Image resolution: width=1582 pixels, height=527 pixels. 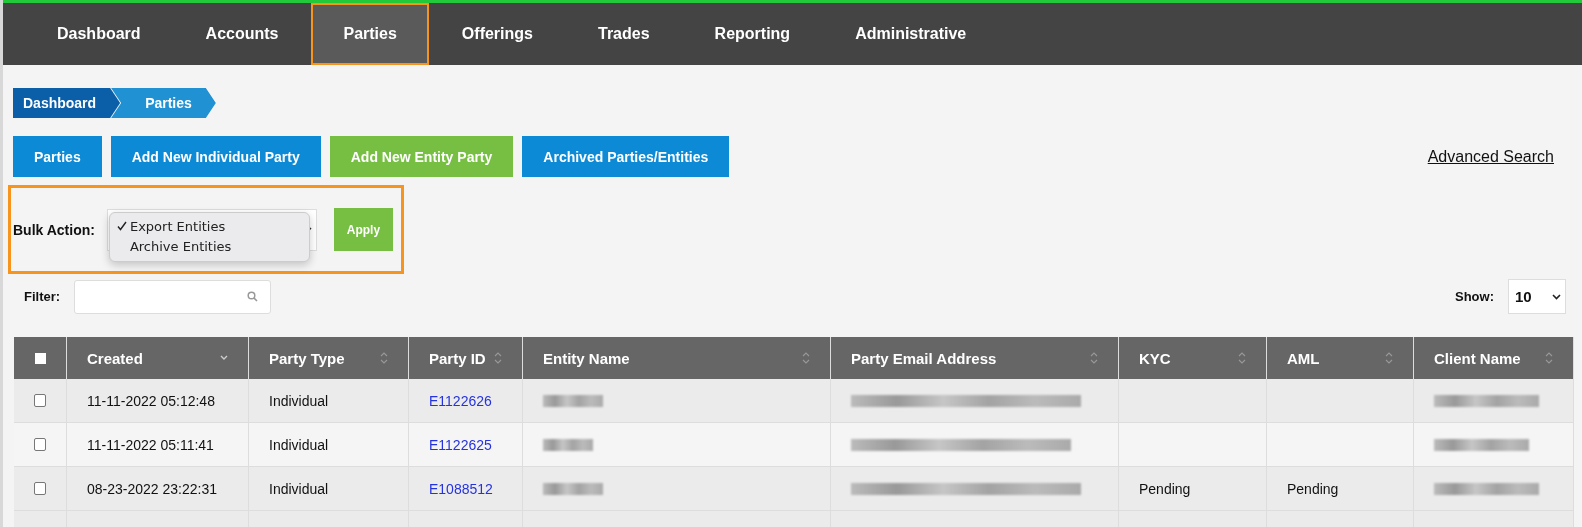 What do you see at coordinates (215, 156) in the screenshot?
I see `action-button: Add New Individual Party` at bounding box center [215, 156].